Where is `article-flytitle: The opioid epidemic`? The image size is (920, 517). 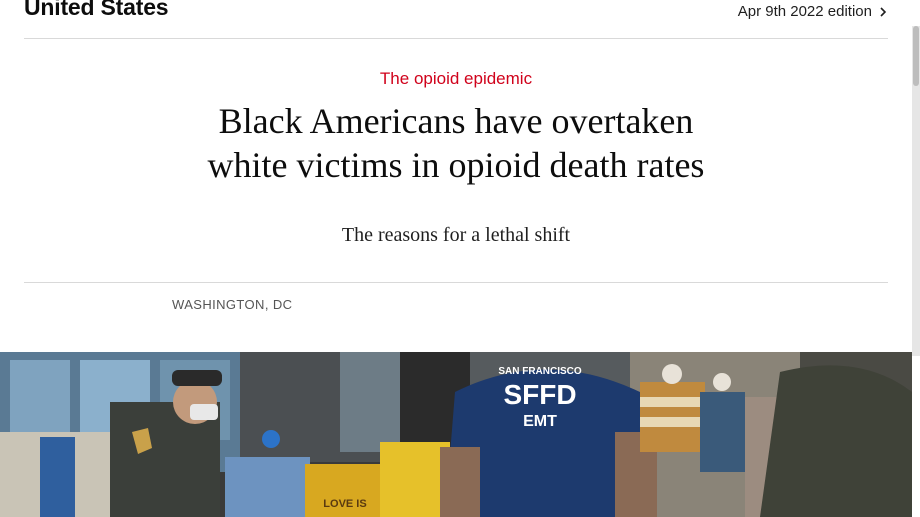 article-flytitle: The opioid epidemic is located at coordinates (456, 79).